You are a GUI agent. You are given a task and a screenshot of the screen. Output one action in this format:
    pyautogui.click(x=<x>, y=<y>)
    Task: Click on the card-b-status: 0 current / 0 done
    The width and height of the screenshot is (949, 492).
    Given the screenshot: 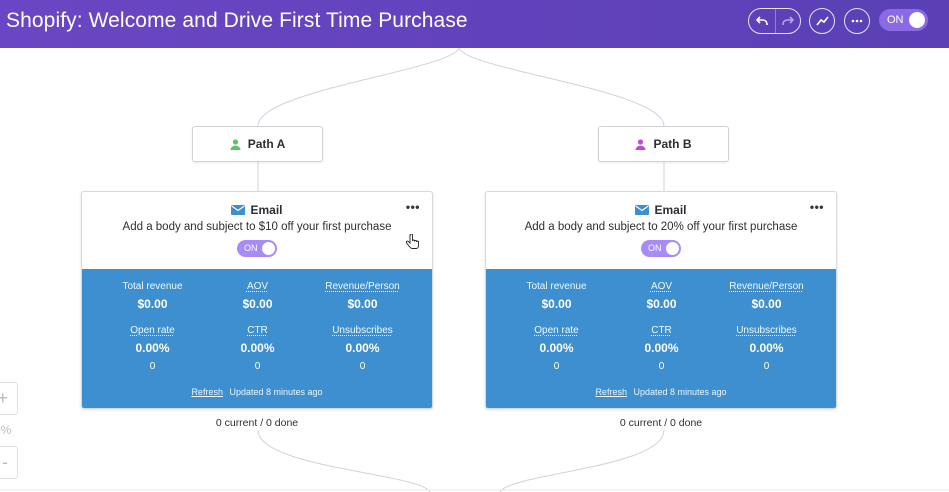 What is the action you would take?
    pyautogui.click(x=661, y=423)
    